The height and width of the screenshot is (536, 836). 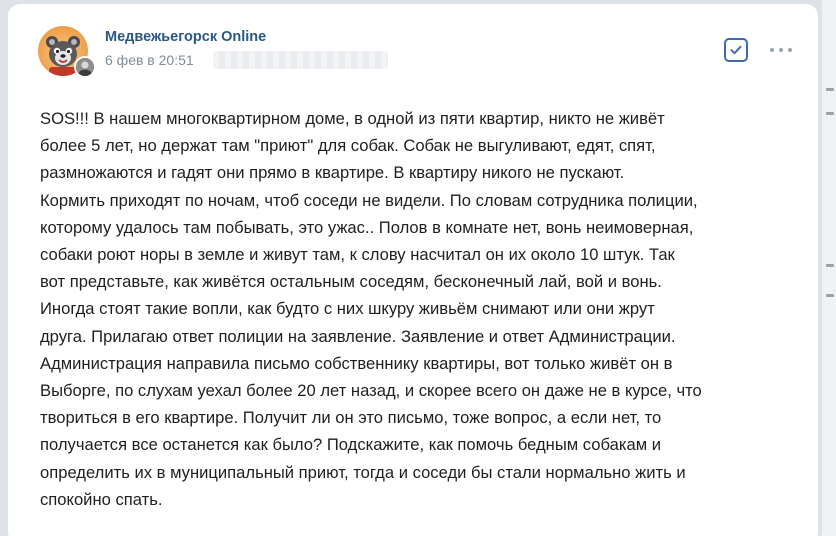 What do you see at coordinates (300, 60) in the screenshot?
I see `redacted-area` at bounding box center [300, 60].